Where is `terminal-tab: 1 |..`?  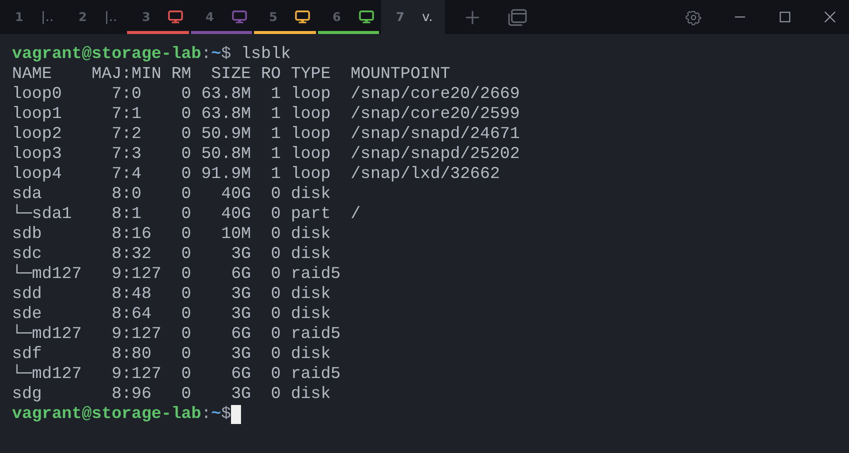 terminal-tab: 1 |.. is located at coordinates (32, 17).